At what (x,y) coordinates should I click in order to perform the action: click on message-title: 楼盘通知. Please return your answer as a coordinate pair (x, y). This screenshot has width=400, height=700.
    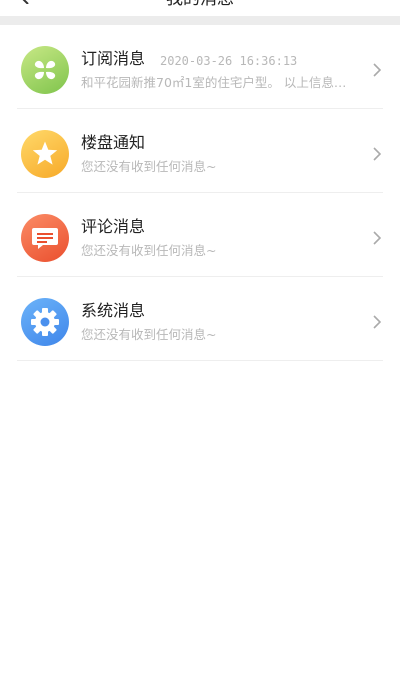
    Looking at the image, I should click on (113, 142).